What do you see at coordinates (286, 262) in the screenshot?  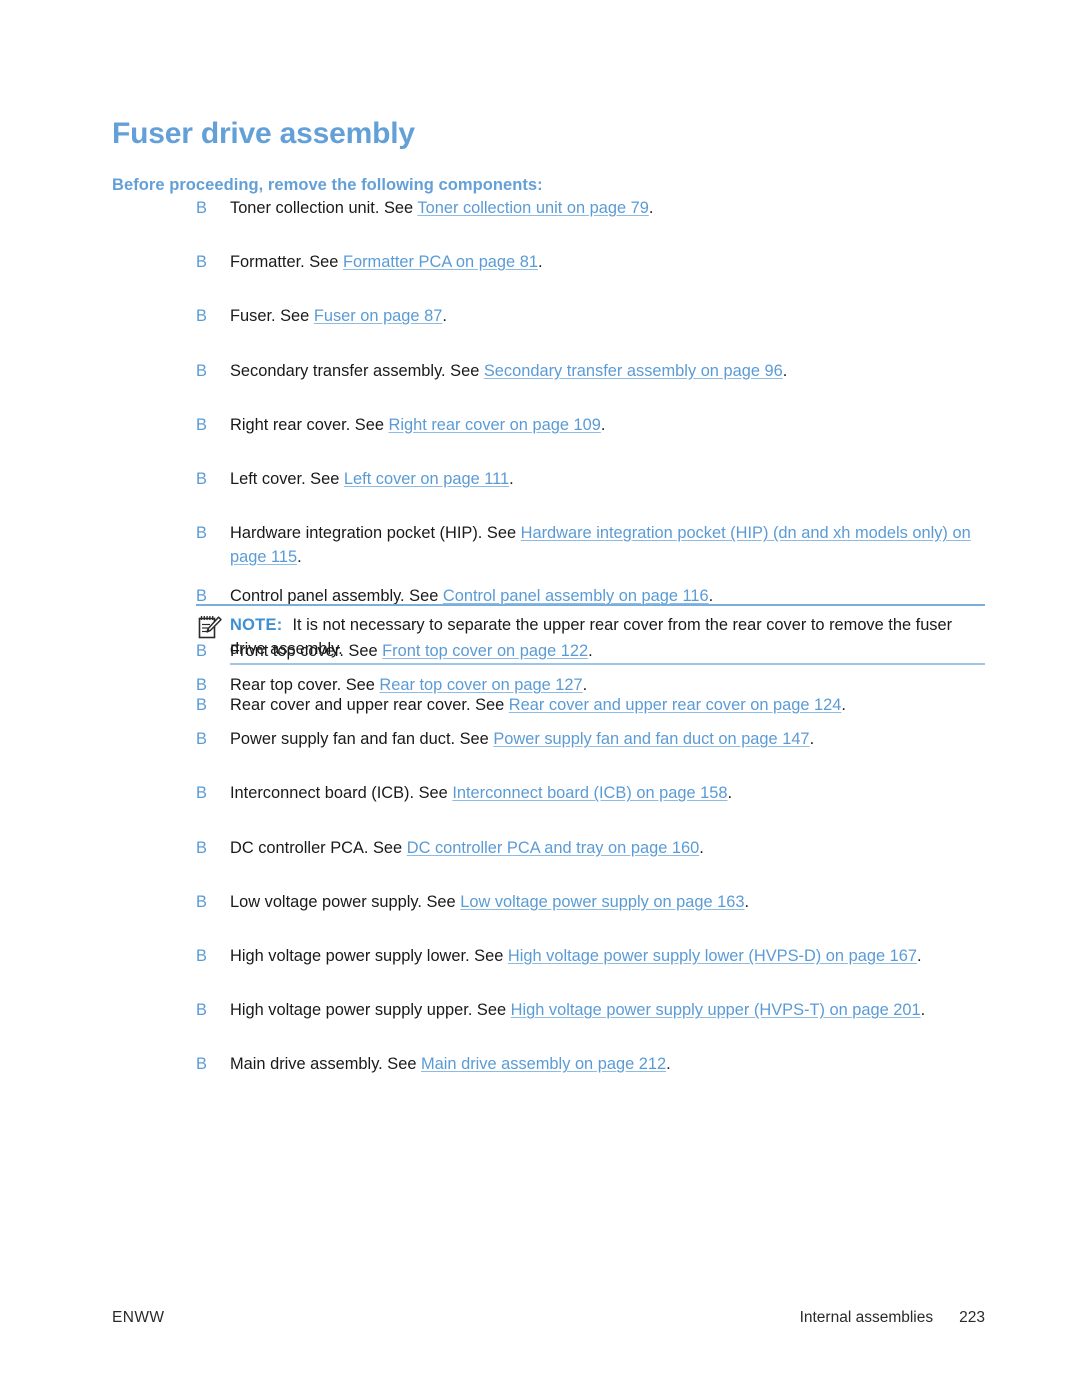 I see `component-description: Formatter. See` at bounding box center [286, 262].